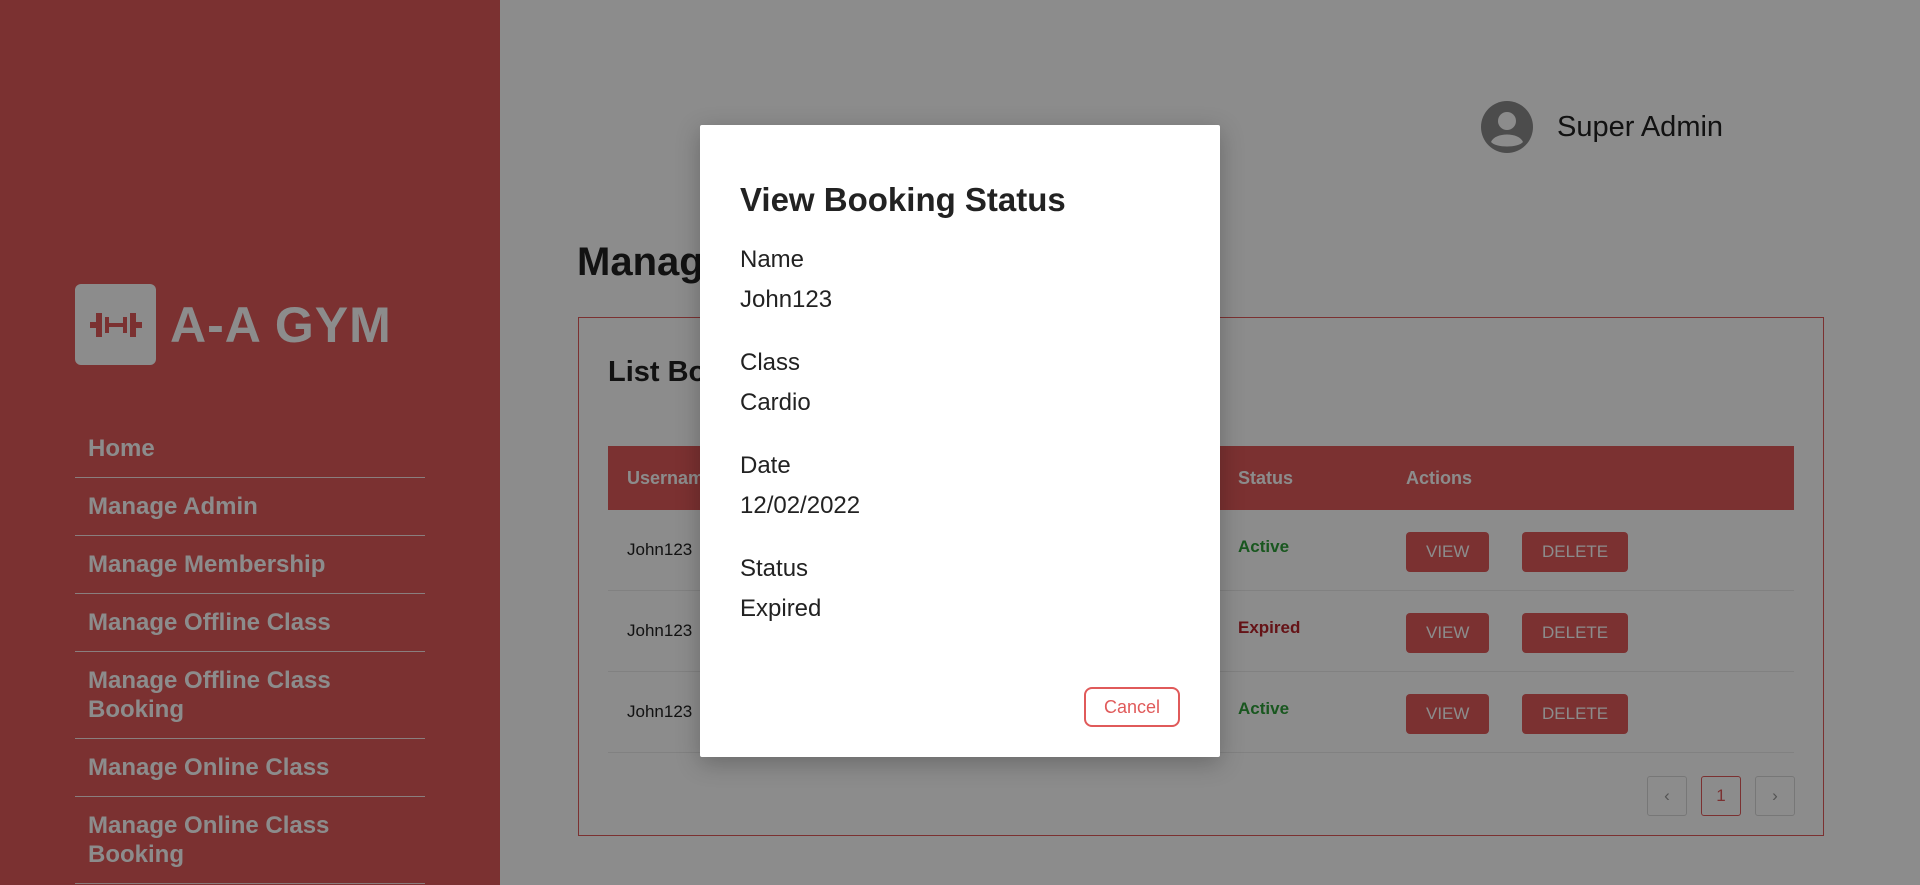  What do you see at coordinates (770, 362) in the screenshot?
I see `field-label: Class` at bounding box center [770, 362].